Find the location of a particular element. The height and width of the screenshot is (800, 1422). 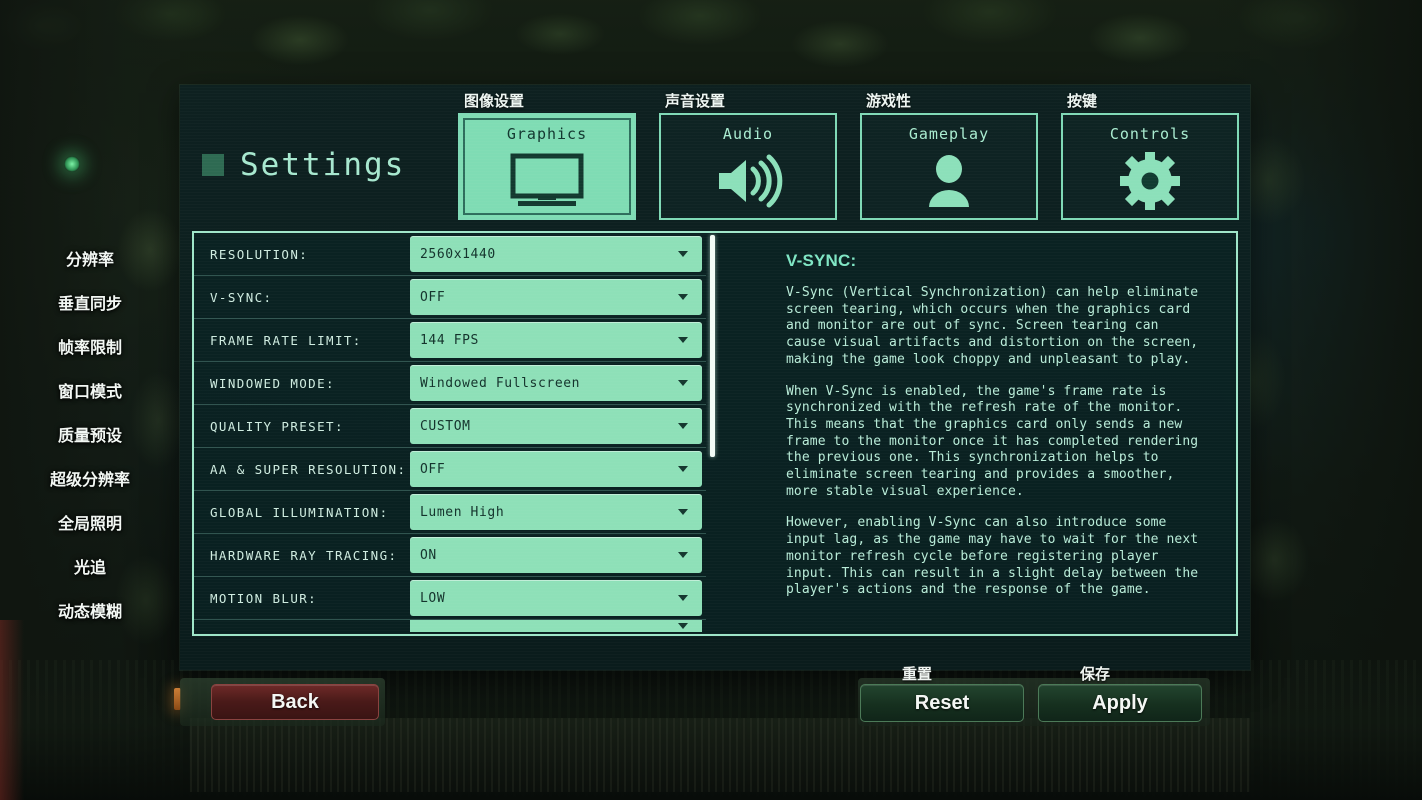

setting-select-frame-rate-limit: 144 FPS is located at coordinates (556, 340).